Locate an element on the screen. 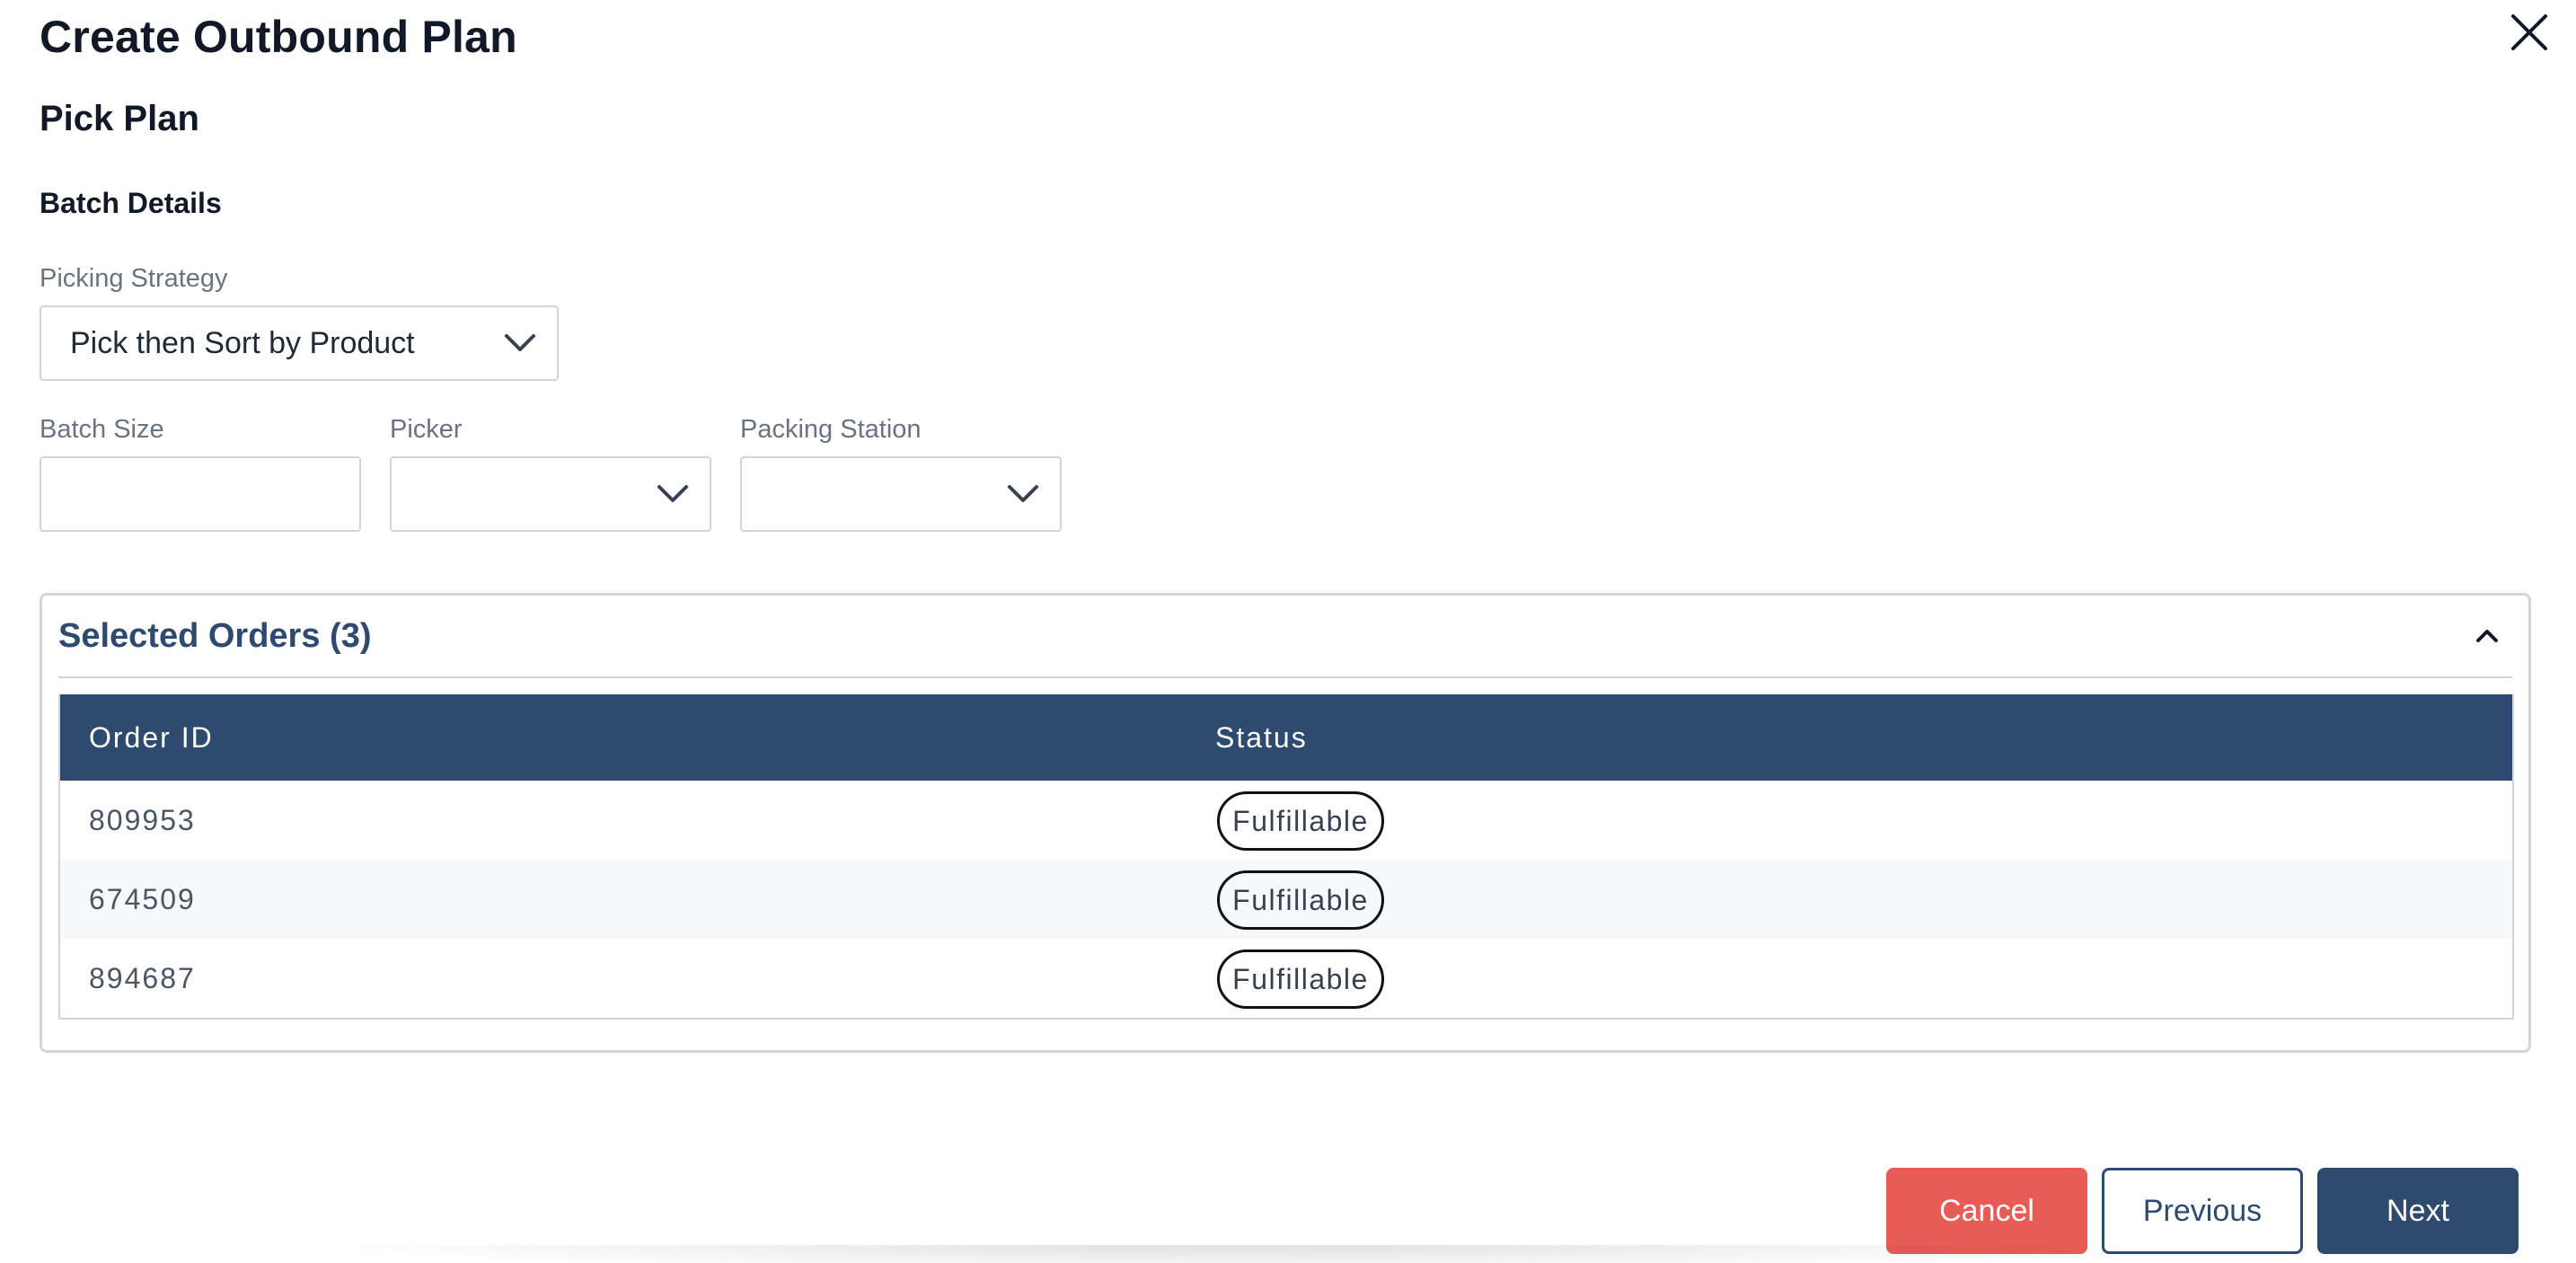 Image resolution: width=2576 pixels, height=1263 pixels. picking-strategy-label: Picking Strategy is located at coordinates (134, 278).